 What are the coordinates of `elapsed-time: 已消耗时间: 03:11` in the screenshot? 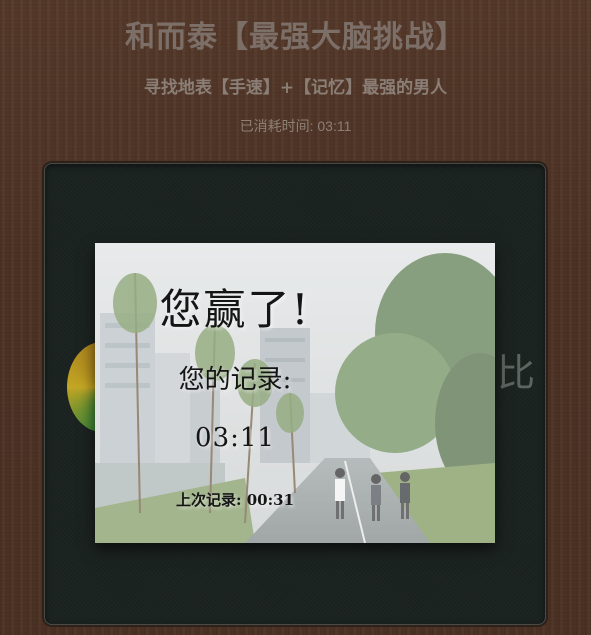 It's located at (295, 126).